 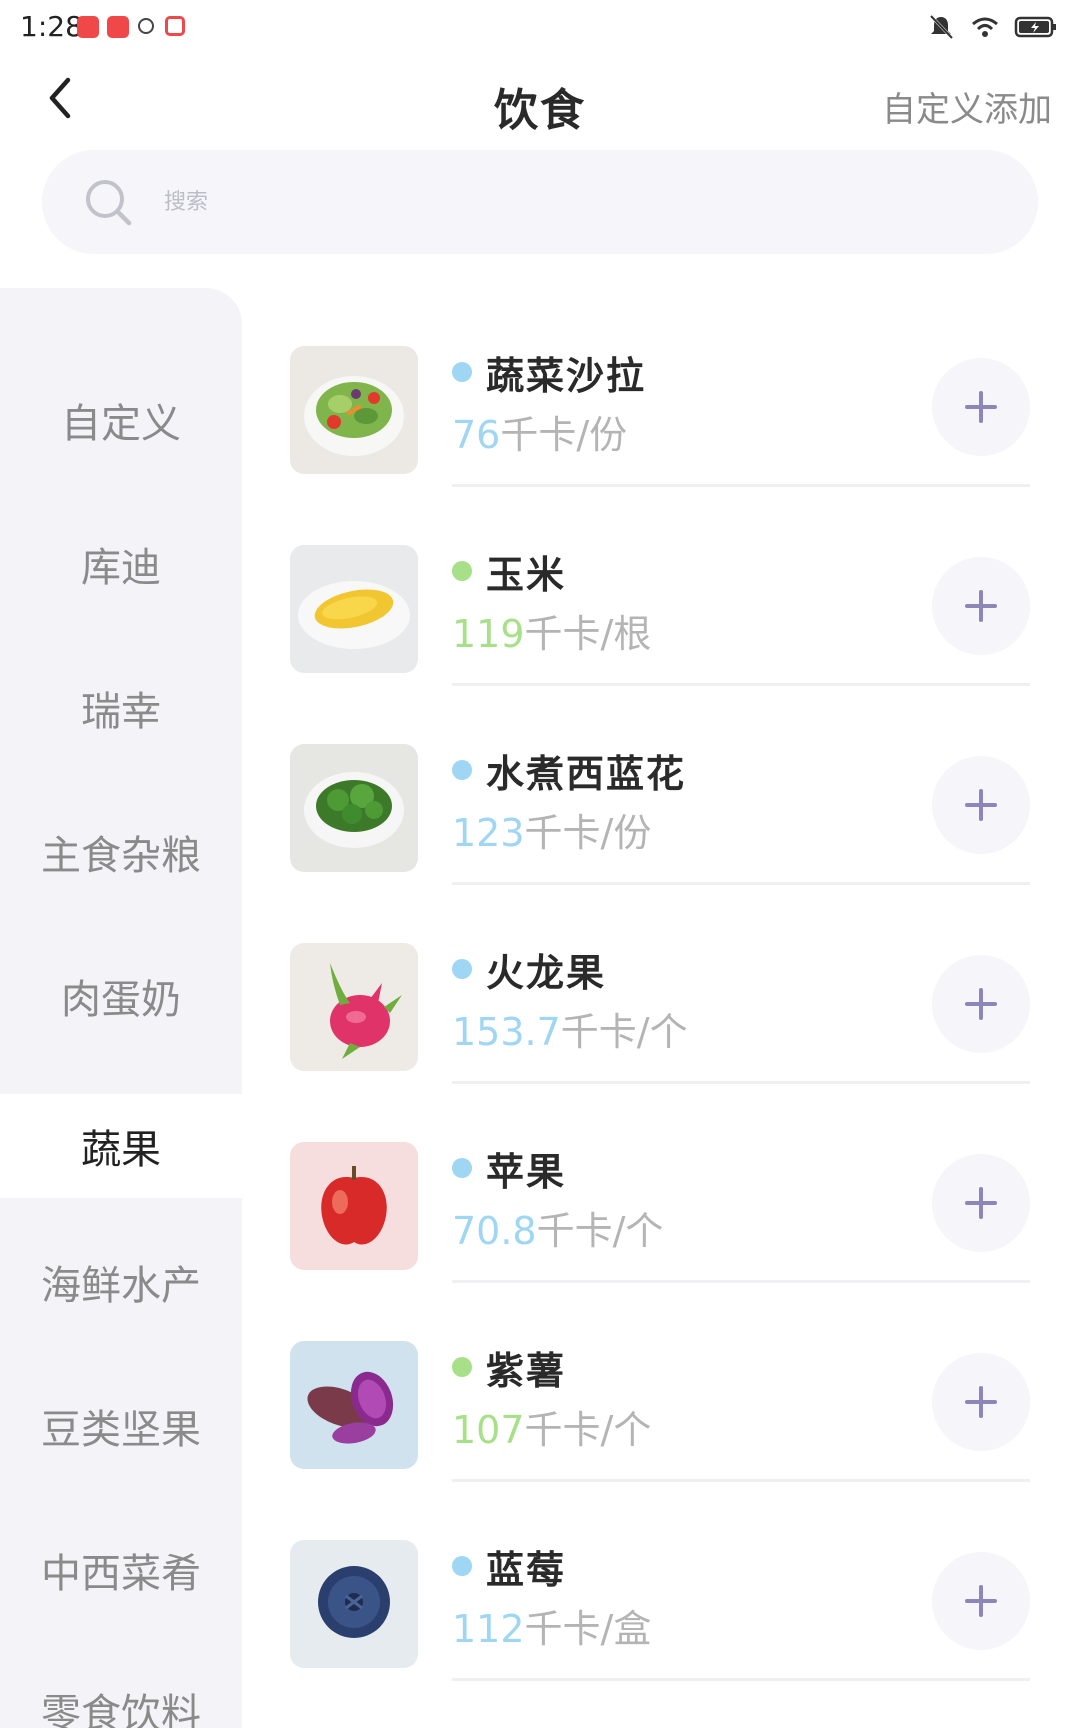 I want to click on food-name: 水煮西蓝花, so click(x=586, y=773).